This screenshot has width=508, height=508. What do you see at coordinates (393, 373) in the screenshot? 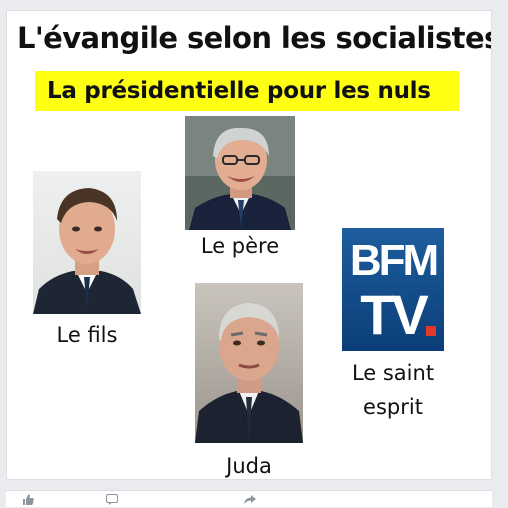
I see `caption-saint-line1: Le saint` at bounding box center [393, 373].